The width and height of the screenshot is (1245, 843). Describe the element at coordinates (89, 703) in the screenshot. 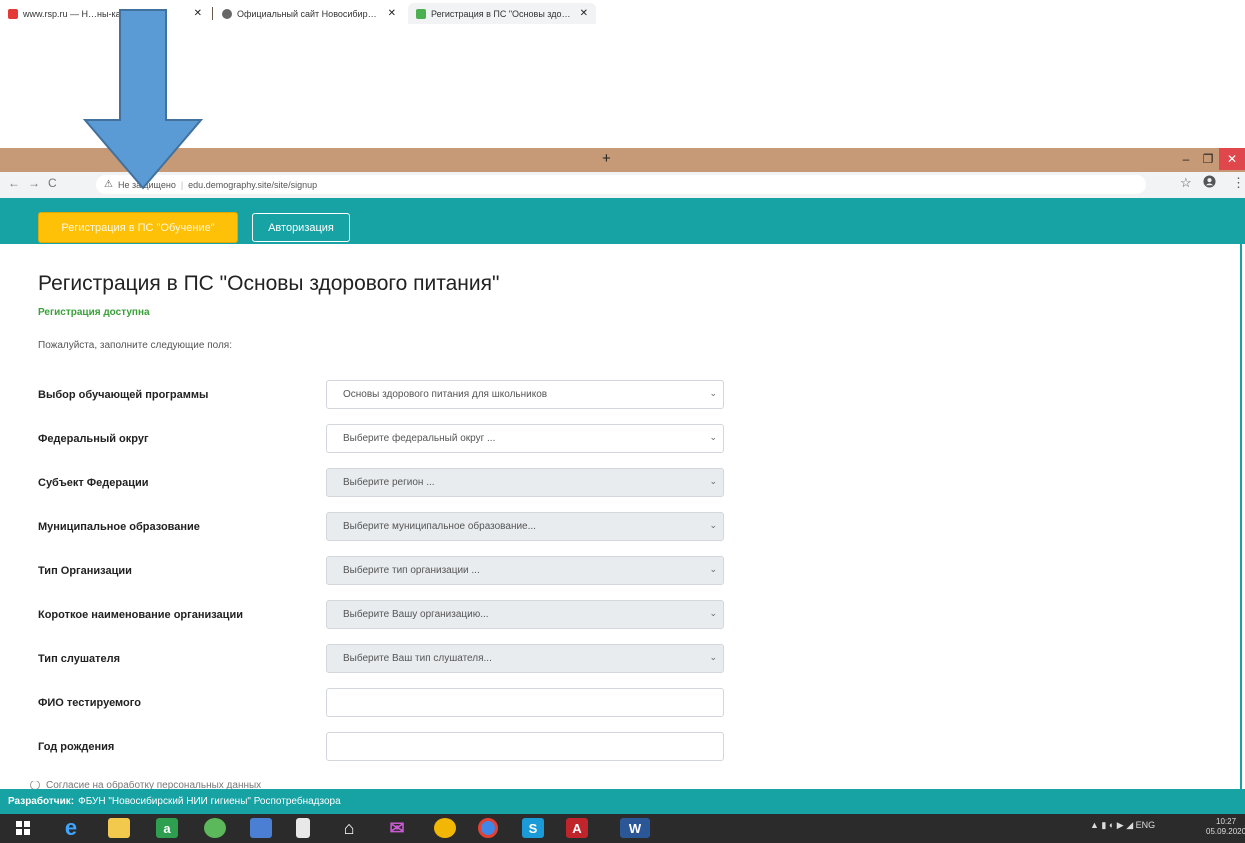

I see `field-label-fullname: ФИО тестируемого` at that location.